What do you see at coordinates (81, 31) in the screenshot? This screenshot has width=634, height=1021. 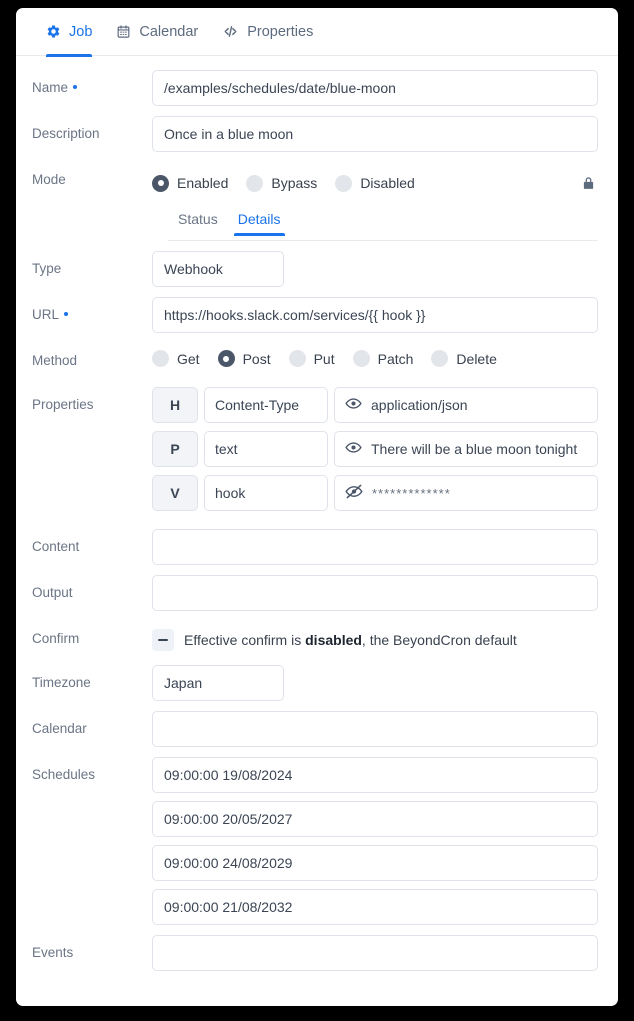 I see `tab-job-label: Job` at bounding box center [81, 31].